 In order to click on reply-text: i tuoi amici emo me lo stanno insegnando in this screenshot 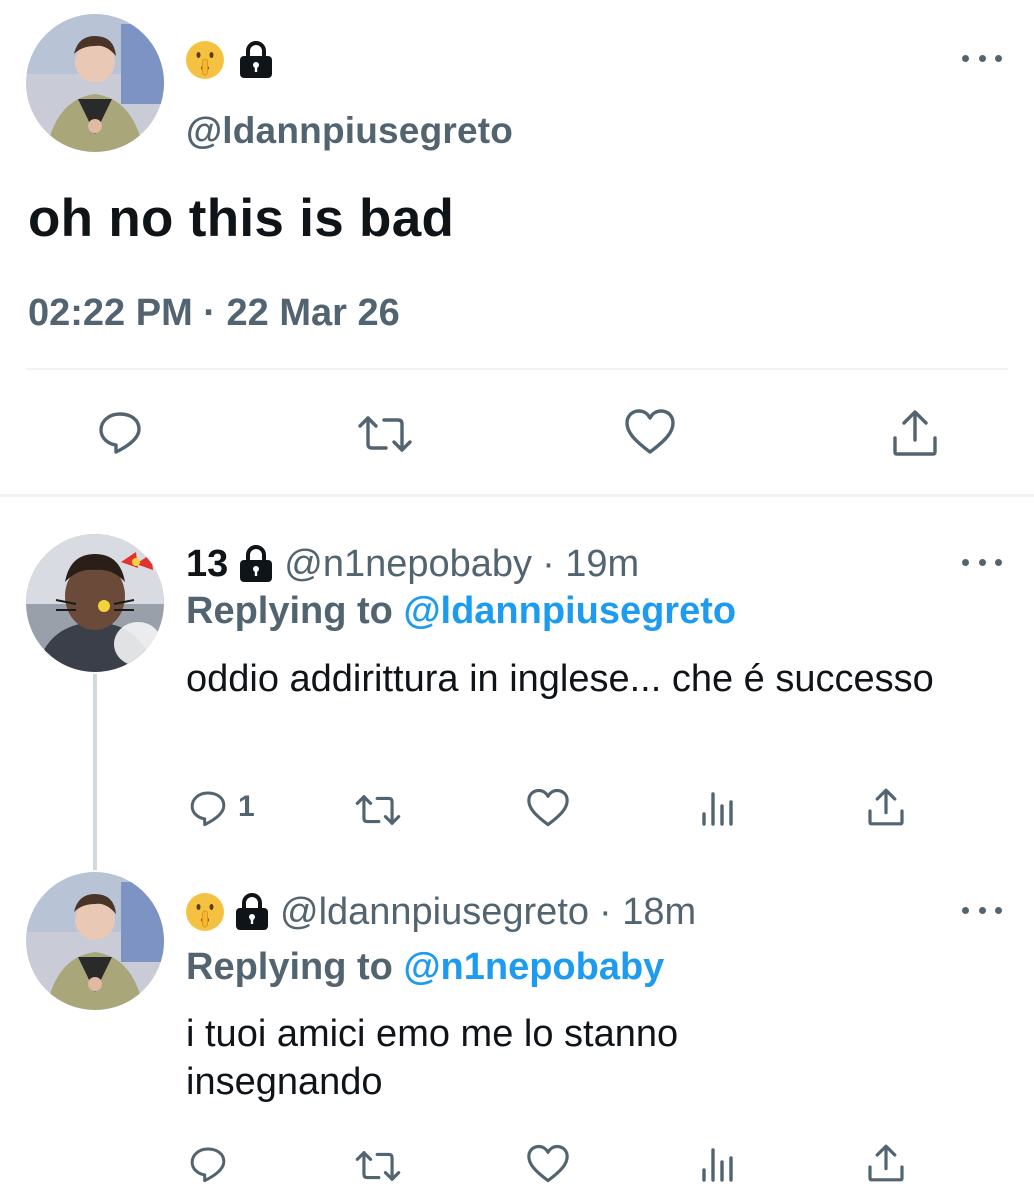, I will do `click(432, 1058)`.